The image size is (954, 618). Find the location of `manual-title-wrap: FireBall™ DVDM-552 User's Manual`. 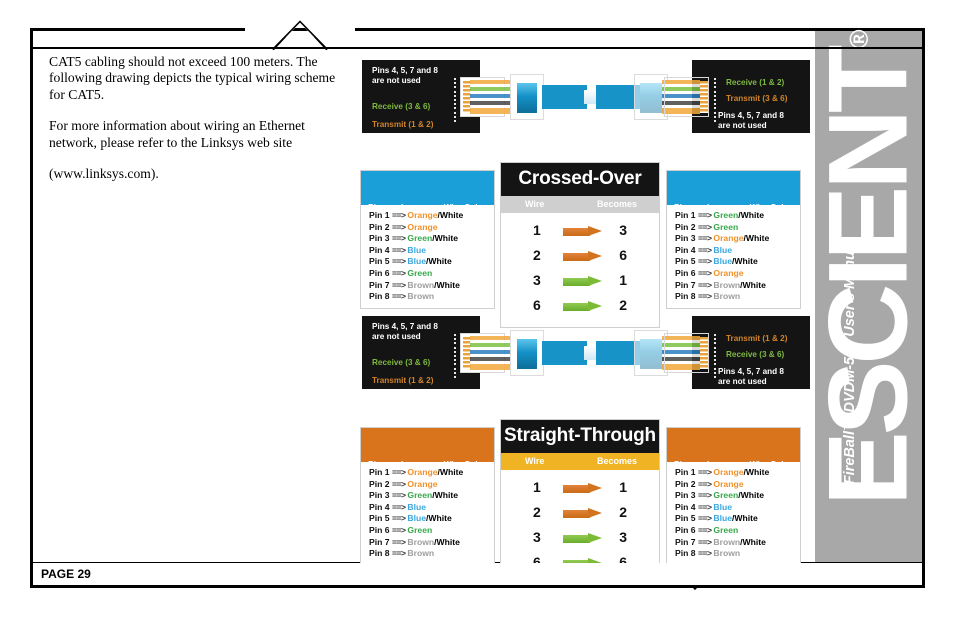

manual-title-wrap: FireBall™ DVDM-552 User's Manual is located at coordinates (855, 399).